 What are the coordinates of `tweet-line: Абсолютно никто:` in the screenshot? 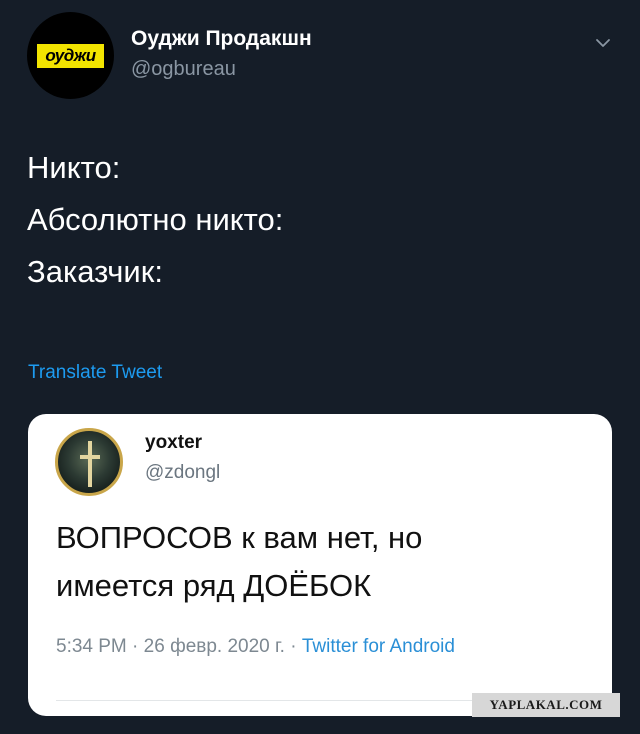 It's located at (155, 219).